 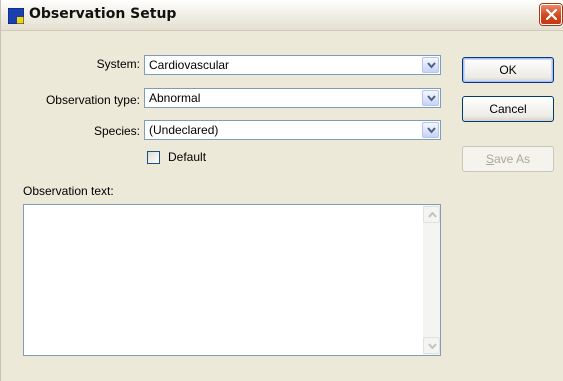 What do you see at coordinates (103, 14) in the screenshot?
I see `window-title: Observation Setup` at bounding box center [103, 14].